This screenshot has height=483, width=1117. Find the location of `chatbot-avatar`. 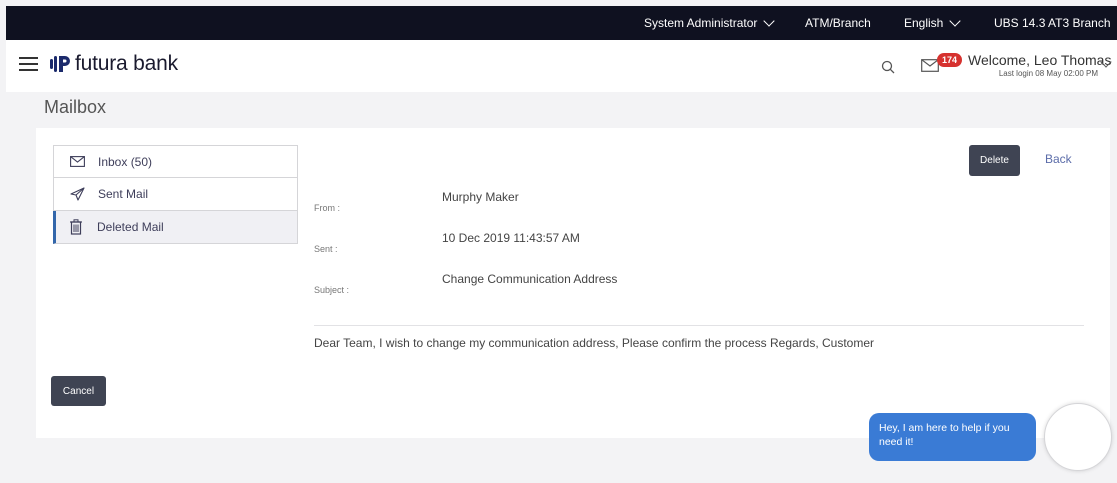

chatbot-avatar is located at coordinates (1078, 437).